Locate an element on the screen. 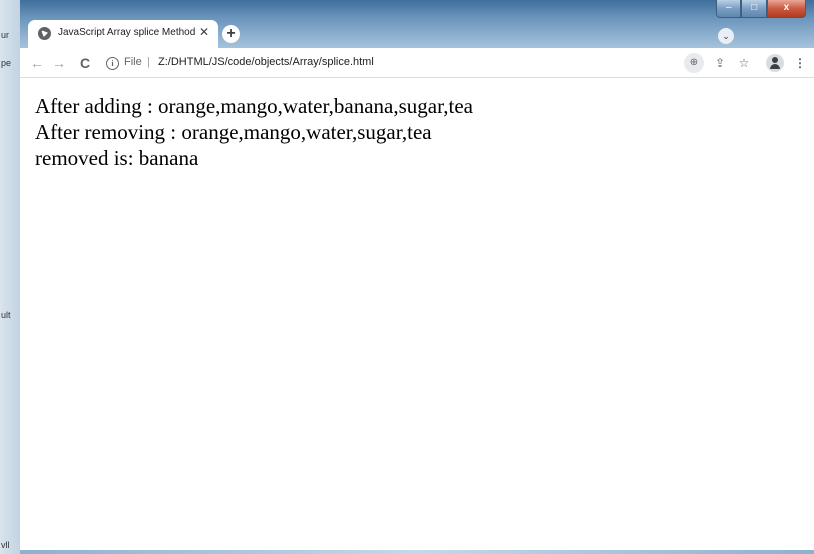 The width and height of the screenshot is (814, 554). window-controls: – □ x is located at coordinates (761, 10).